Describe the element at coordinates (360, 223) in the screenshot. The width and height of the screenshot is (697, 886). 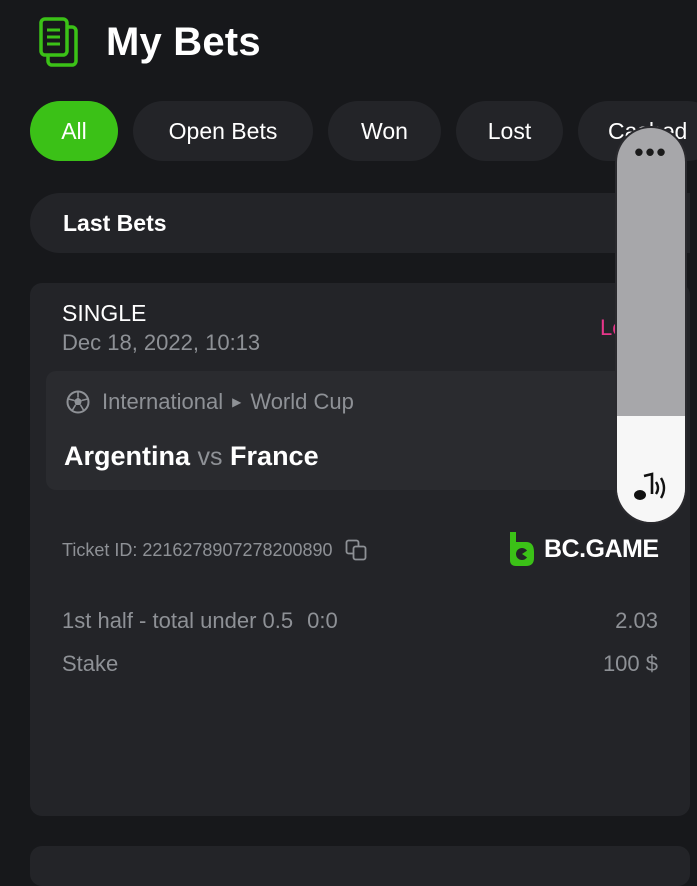
I see `last-bets-dropdown: Last Bets ›` at that location.